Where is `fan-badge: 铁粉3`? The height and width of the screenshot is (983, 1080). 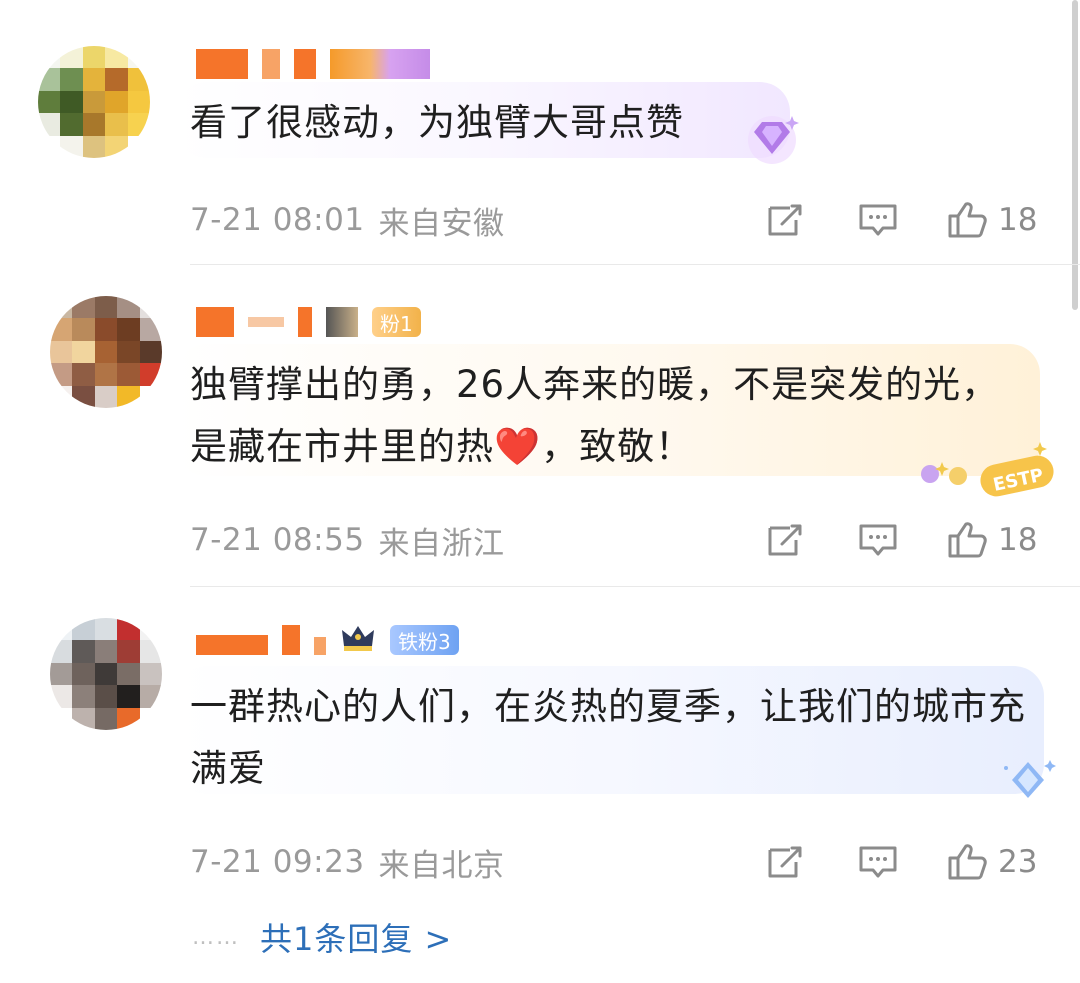
fan-badge: 铁粉3 is located at coordinates (424, 640).